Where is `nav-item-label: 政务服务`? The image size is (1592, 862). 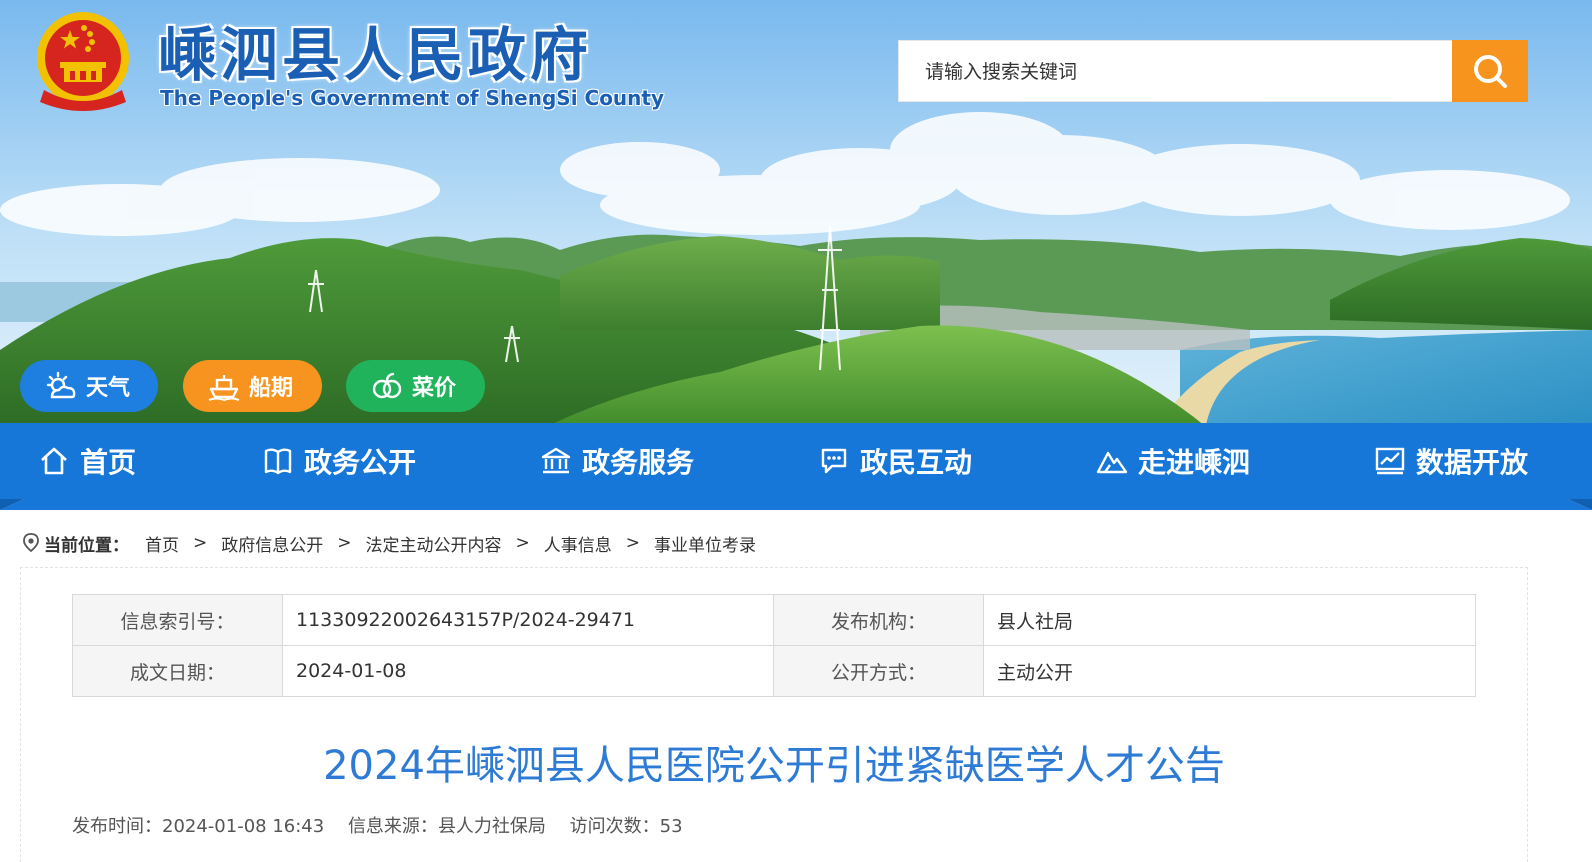 nav-item-label: 政务服务 is located at coordinates (638, 462).